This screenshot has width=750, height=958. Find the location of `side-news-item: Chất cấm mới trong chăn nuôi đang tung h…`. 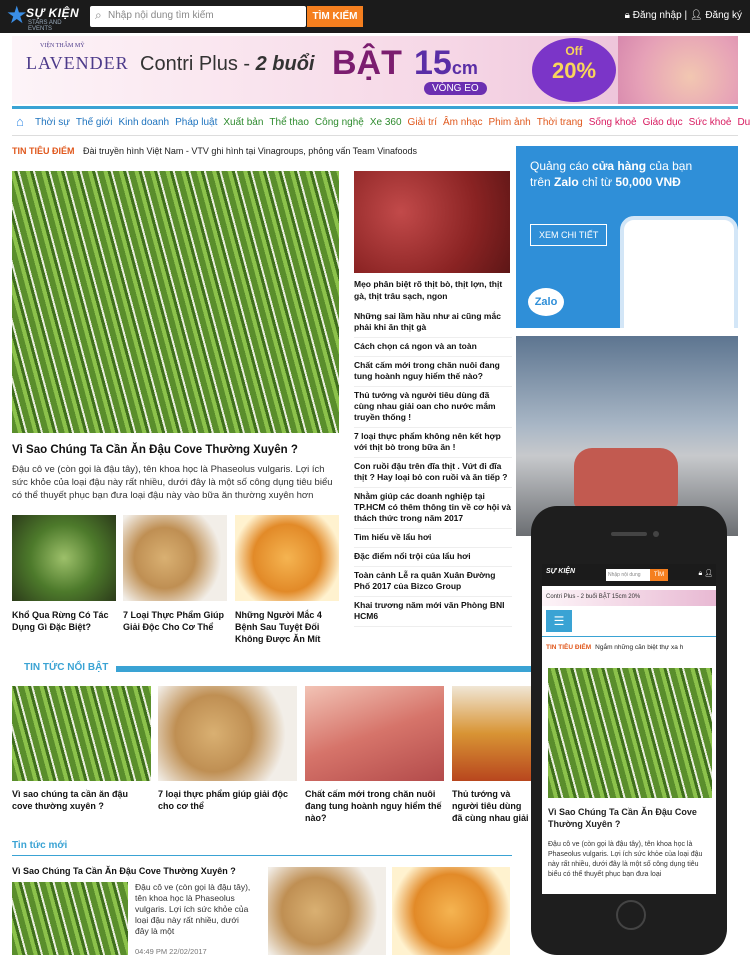

side-news-item: Chất cấm mới trong chăn nuôi đang tung h… is located at coordinates (433, 372).